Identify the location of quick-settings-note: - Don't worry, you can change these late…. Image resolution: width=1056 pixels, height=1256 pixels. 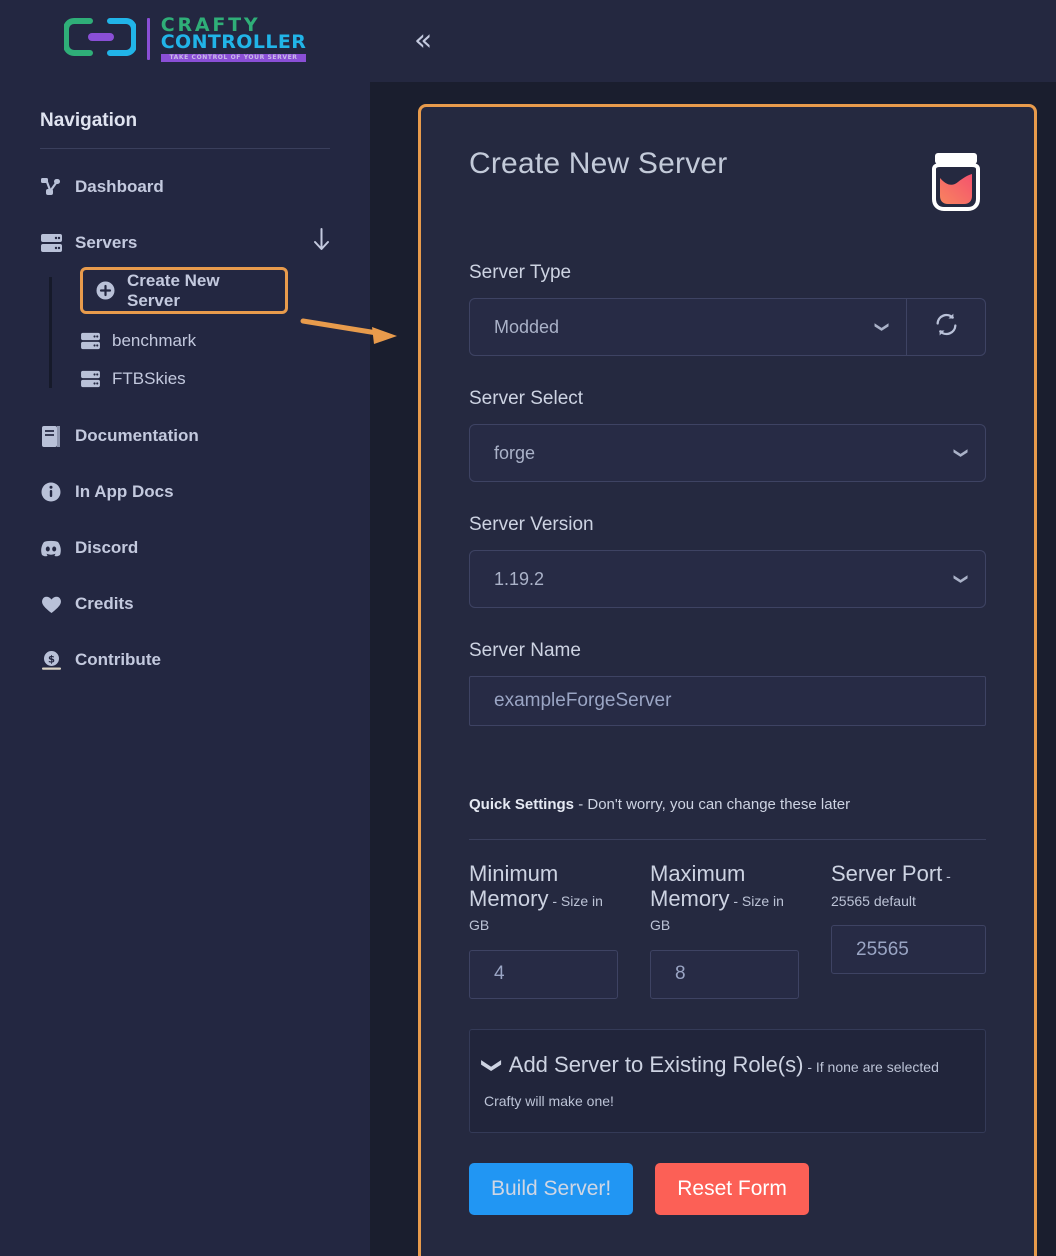
(712, 804).